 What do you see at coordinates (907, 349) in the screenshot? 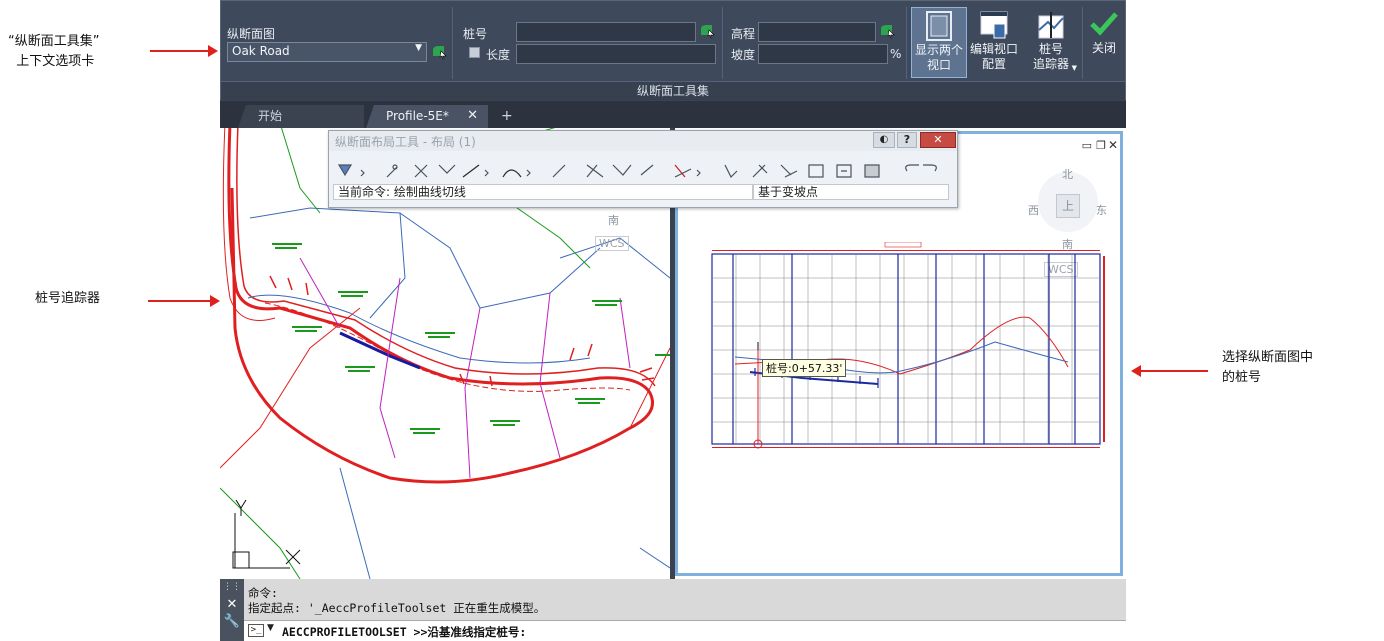
I see `profile-grid` at bounding box center [907, 349].